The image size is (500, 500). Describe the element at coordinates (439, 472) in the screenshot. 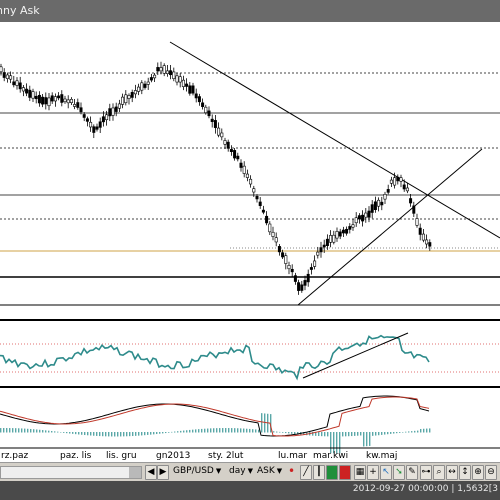

I see `zoom-icon: ⌕` at that location.